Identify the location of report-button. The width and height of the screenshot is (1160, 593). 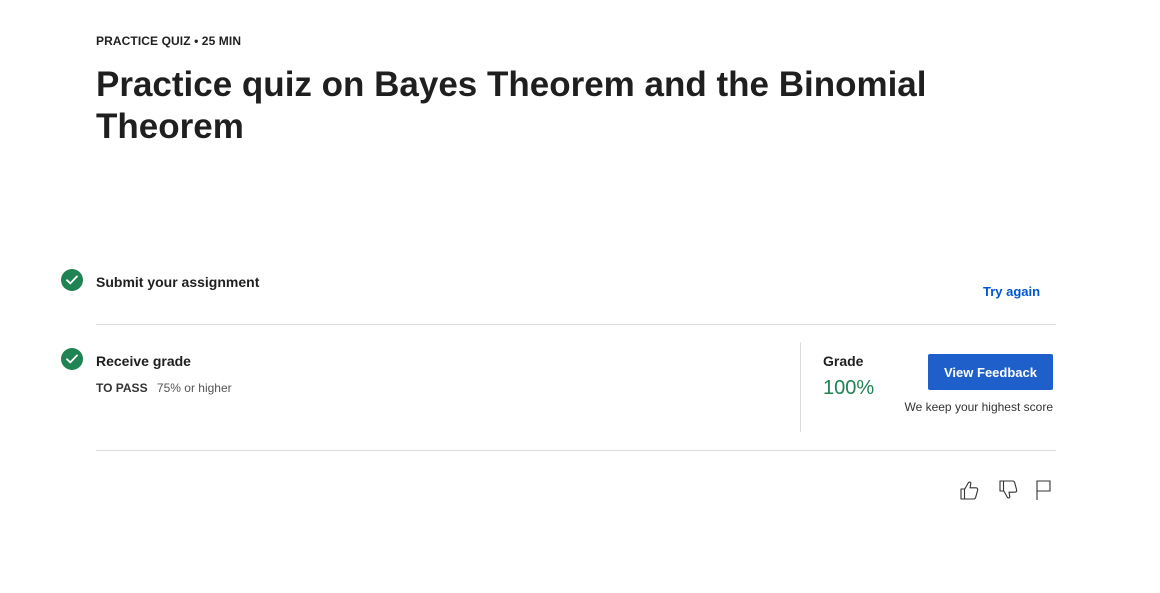
(1044, 490).